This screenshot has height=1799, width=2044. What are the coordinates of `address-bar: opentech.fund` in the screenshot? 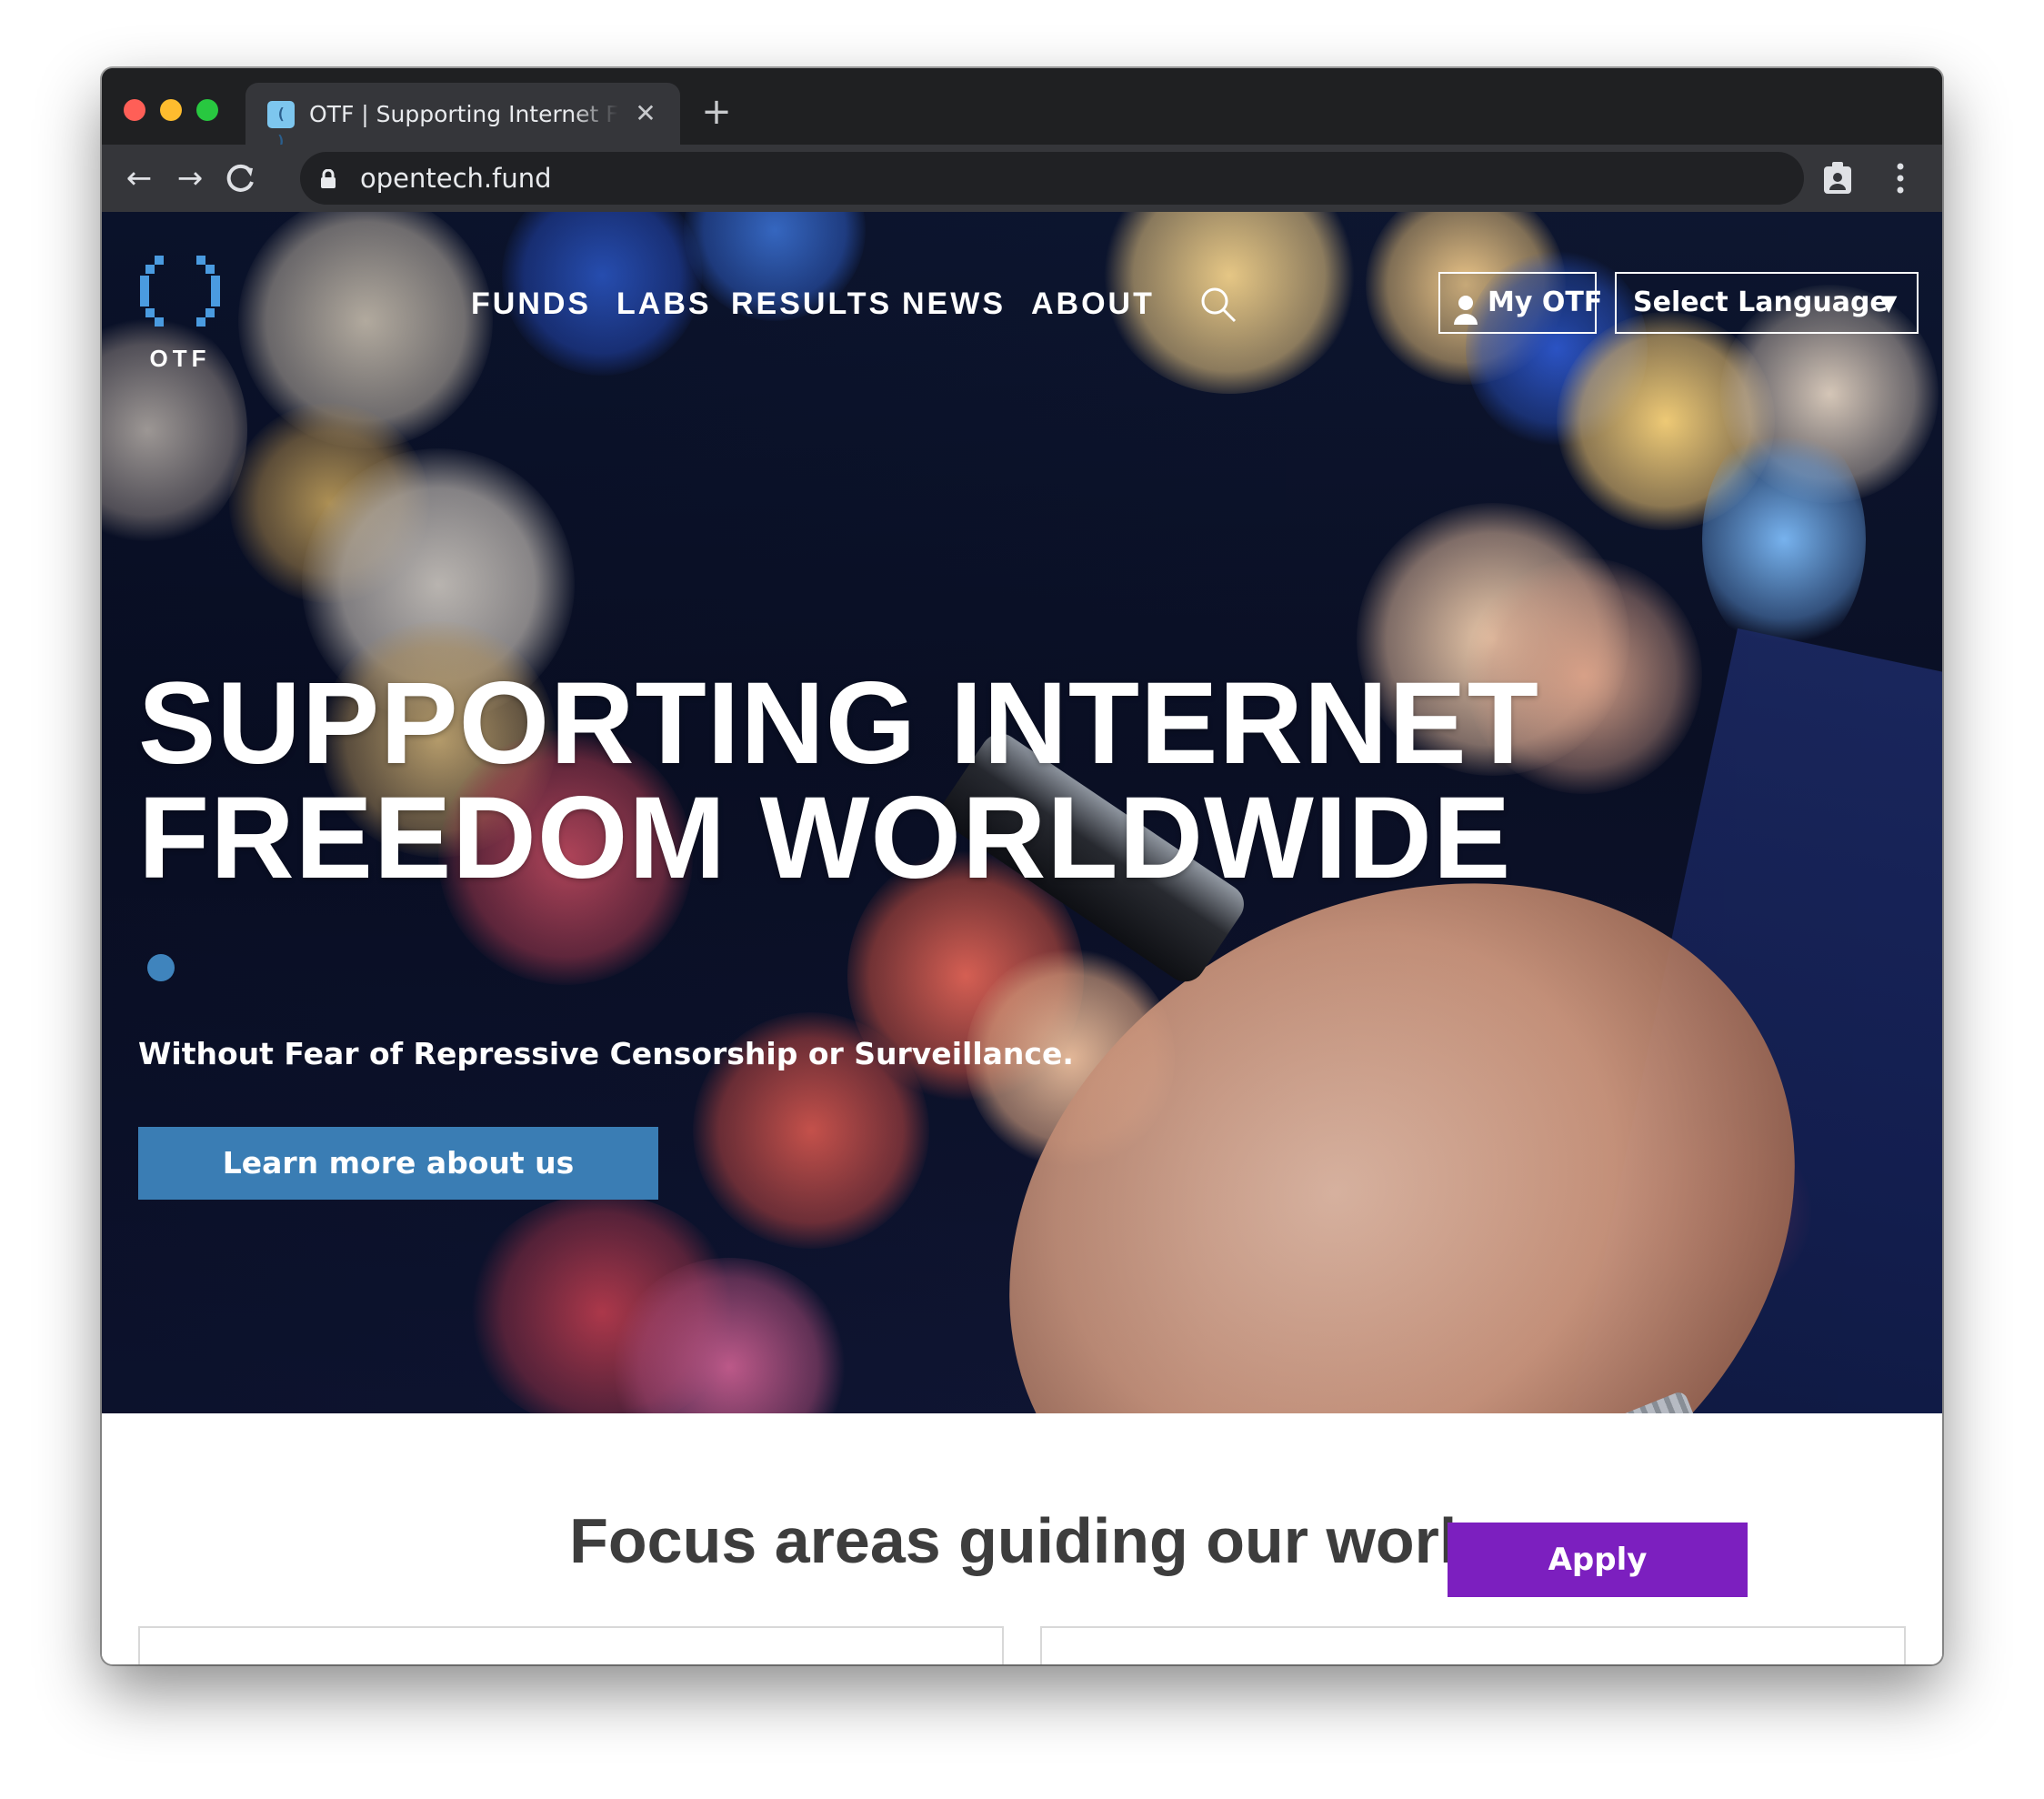 It's located at (1052, 178).